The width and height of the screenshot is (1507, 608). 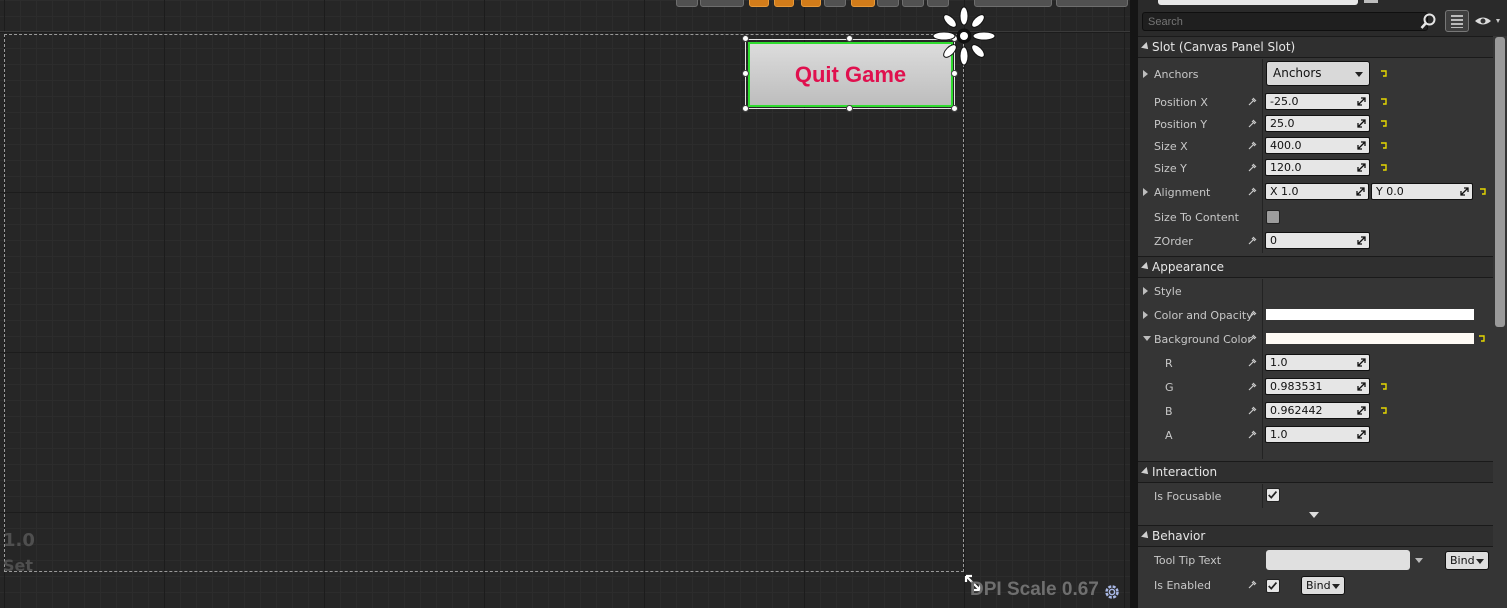 I want to click on tooltip-label: Tool Tip Text, so click(x=1188, y=560).